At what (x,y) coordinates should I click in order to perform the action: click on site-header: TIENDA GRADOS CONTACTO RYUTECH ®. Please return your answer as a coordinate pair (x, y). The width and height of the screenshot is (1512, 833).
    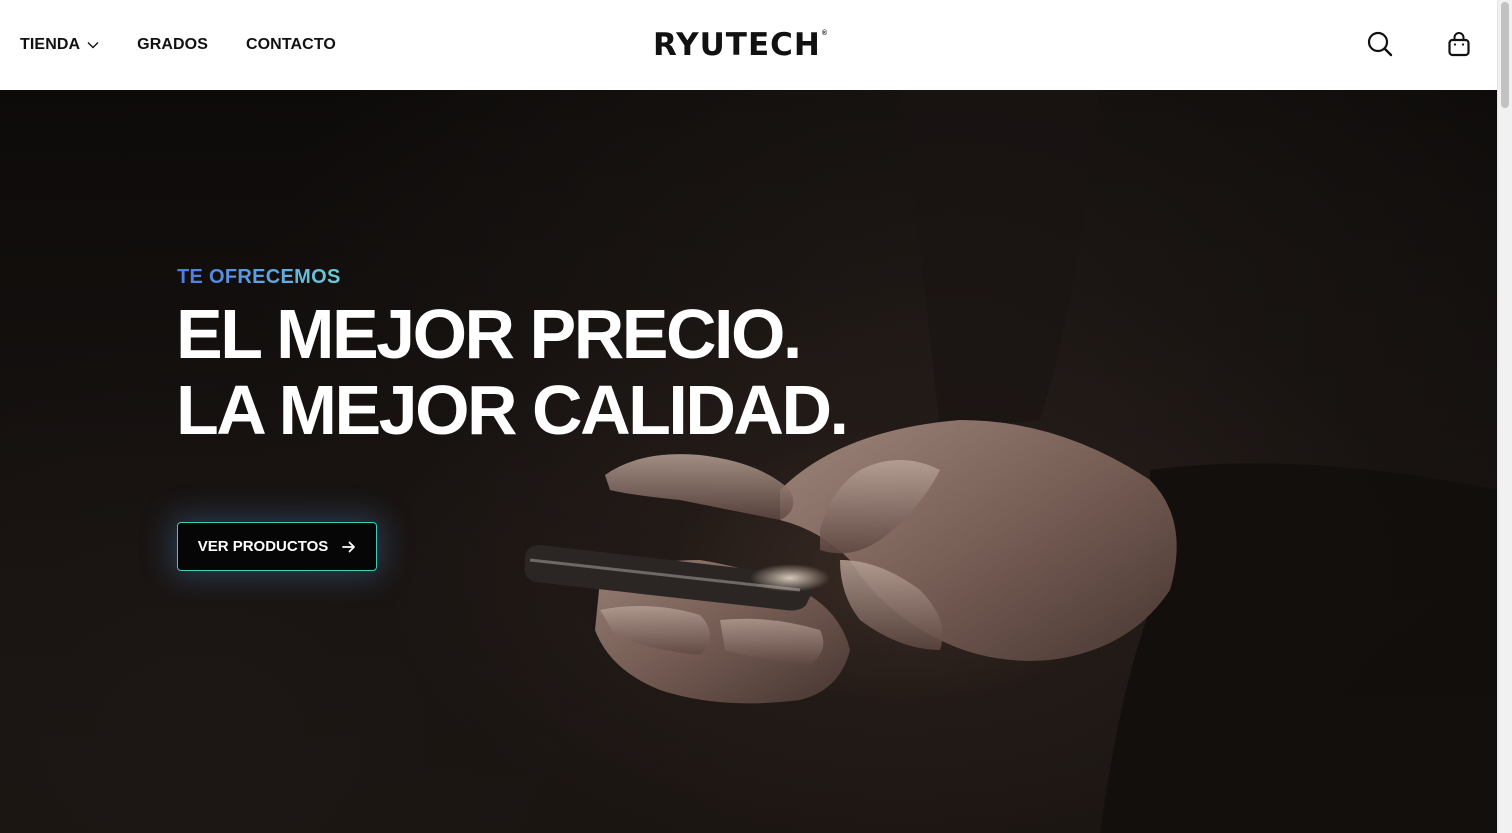
    Looking at the image, I should click on (748, 45).